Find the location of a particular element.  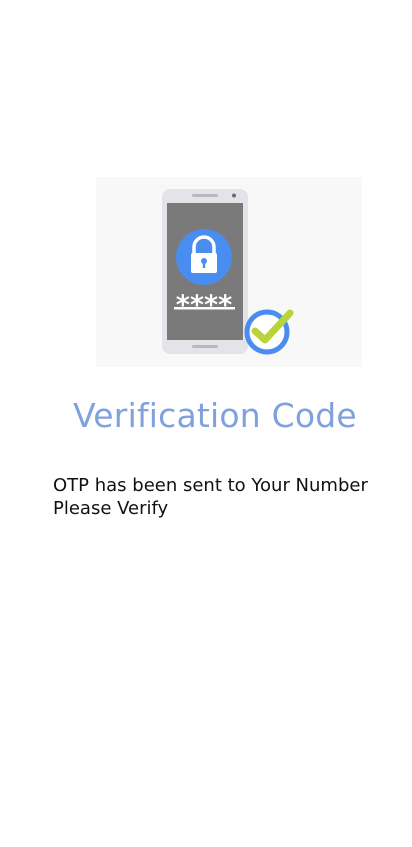

page-title: Verification Code is located at coordinates (215, 415).